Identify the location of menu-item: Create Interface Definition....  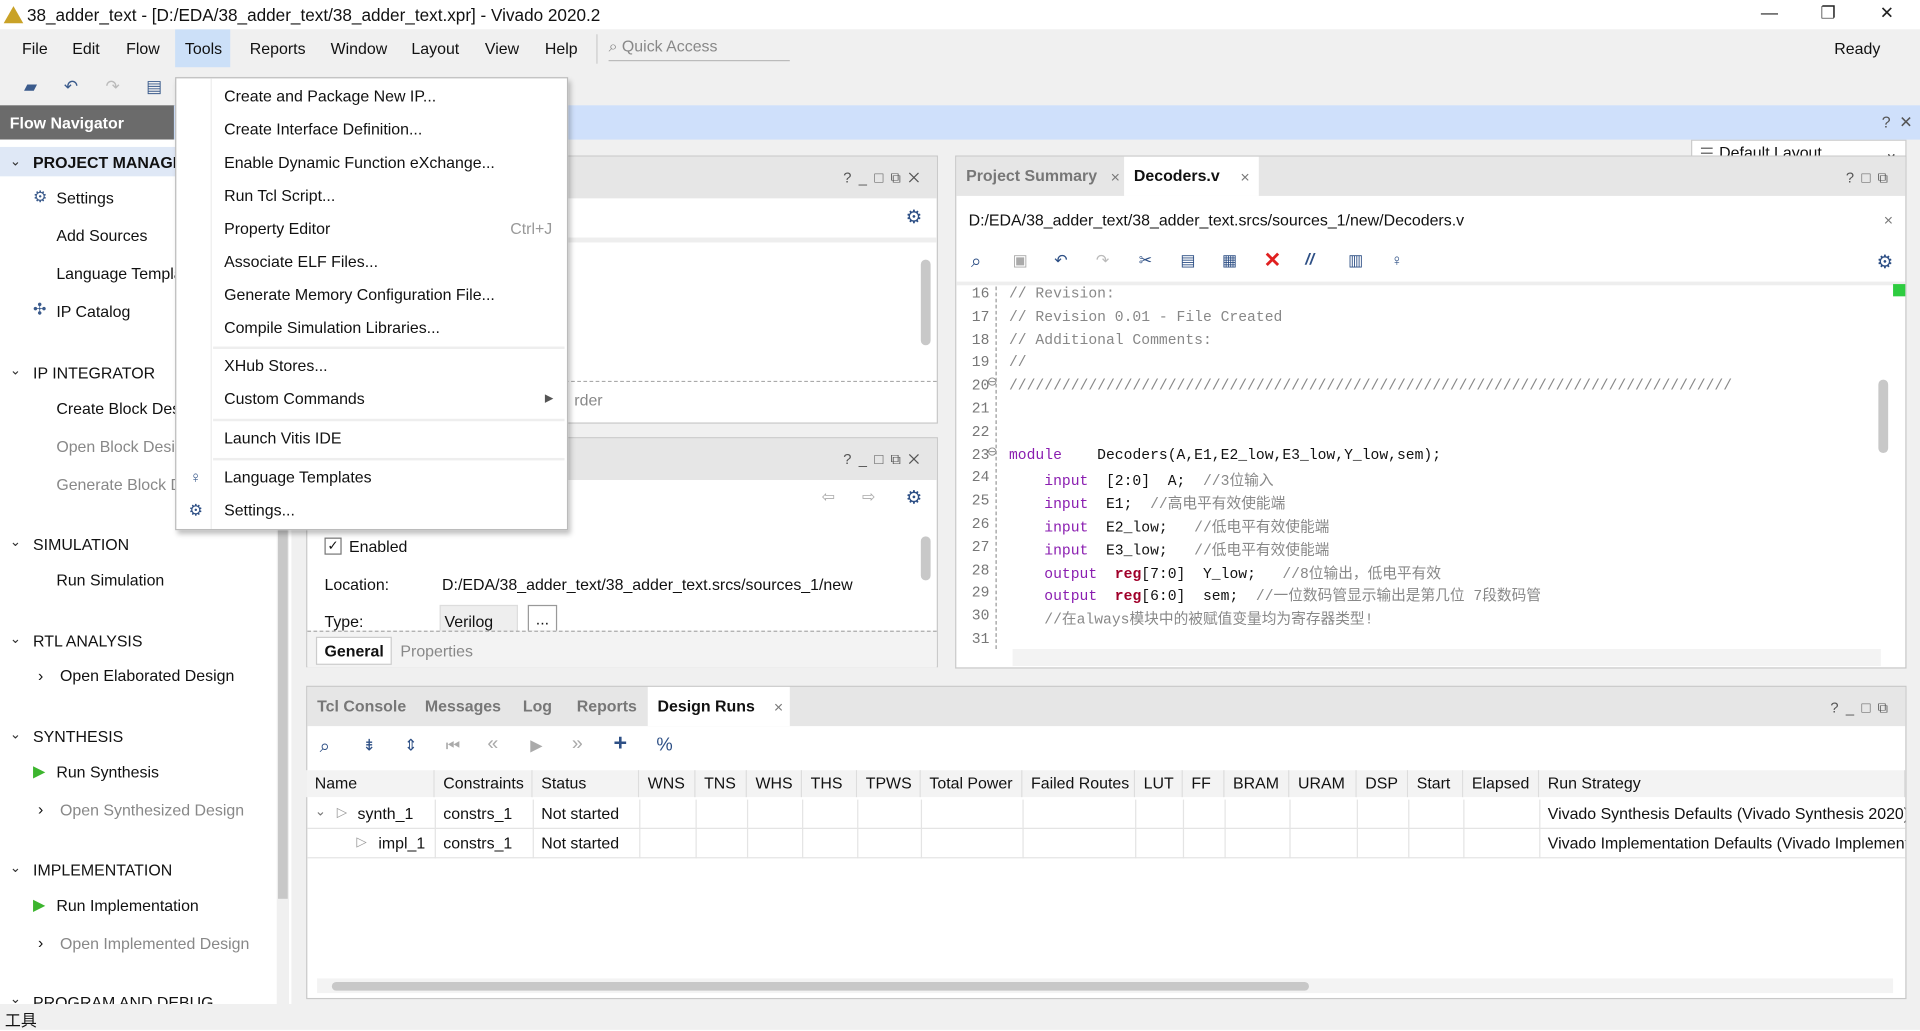
(323, 129).